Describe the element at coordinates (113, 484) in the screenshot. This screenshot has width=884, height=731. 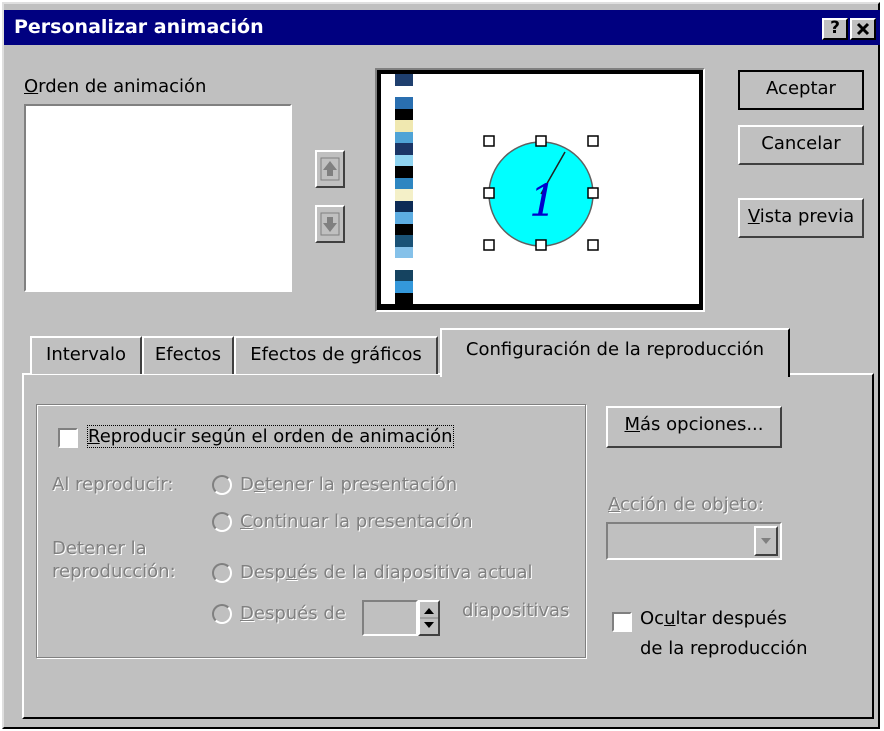
I see `on-play-label: Al reproducir:` at that location.